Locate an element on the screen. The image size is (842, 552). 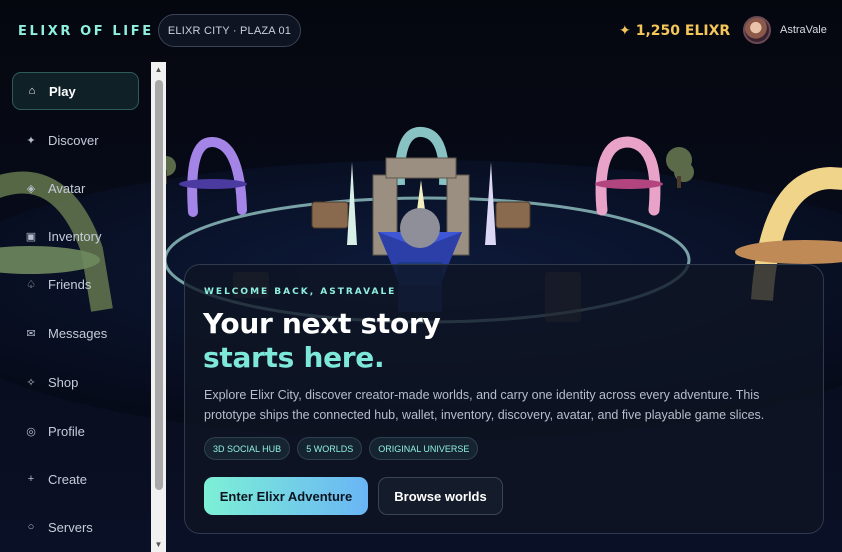
shop-icon: ✧ is located at coordinates (31, 382).